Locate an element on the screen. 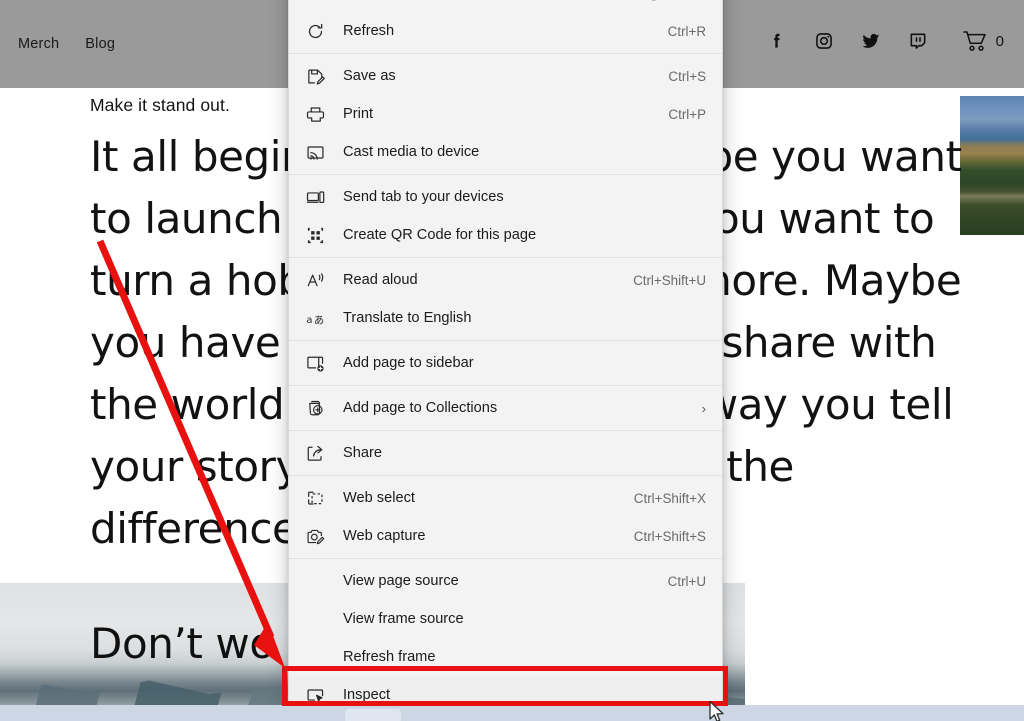 This screenshot has height=721, width=1024. menu-item-accel: Ctrl+S is located at coordinates (687, 76).